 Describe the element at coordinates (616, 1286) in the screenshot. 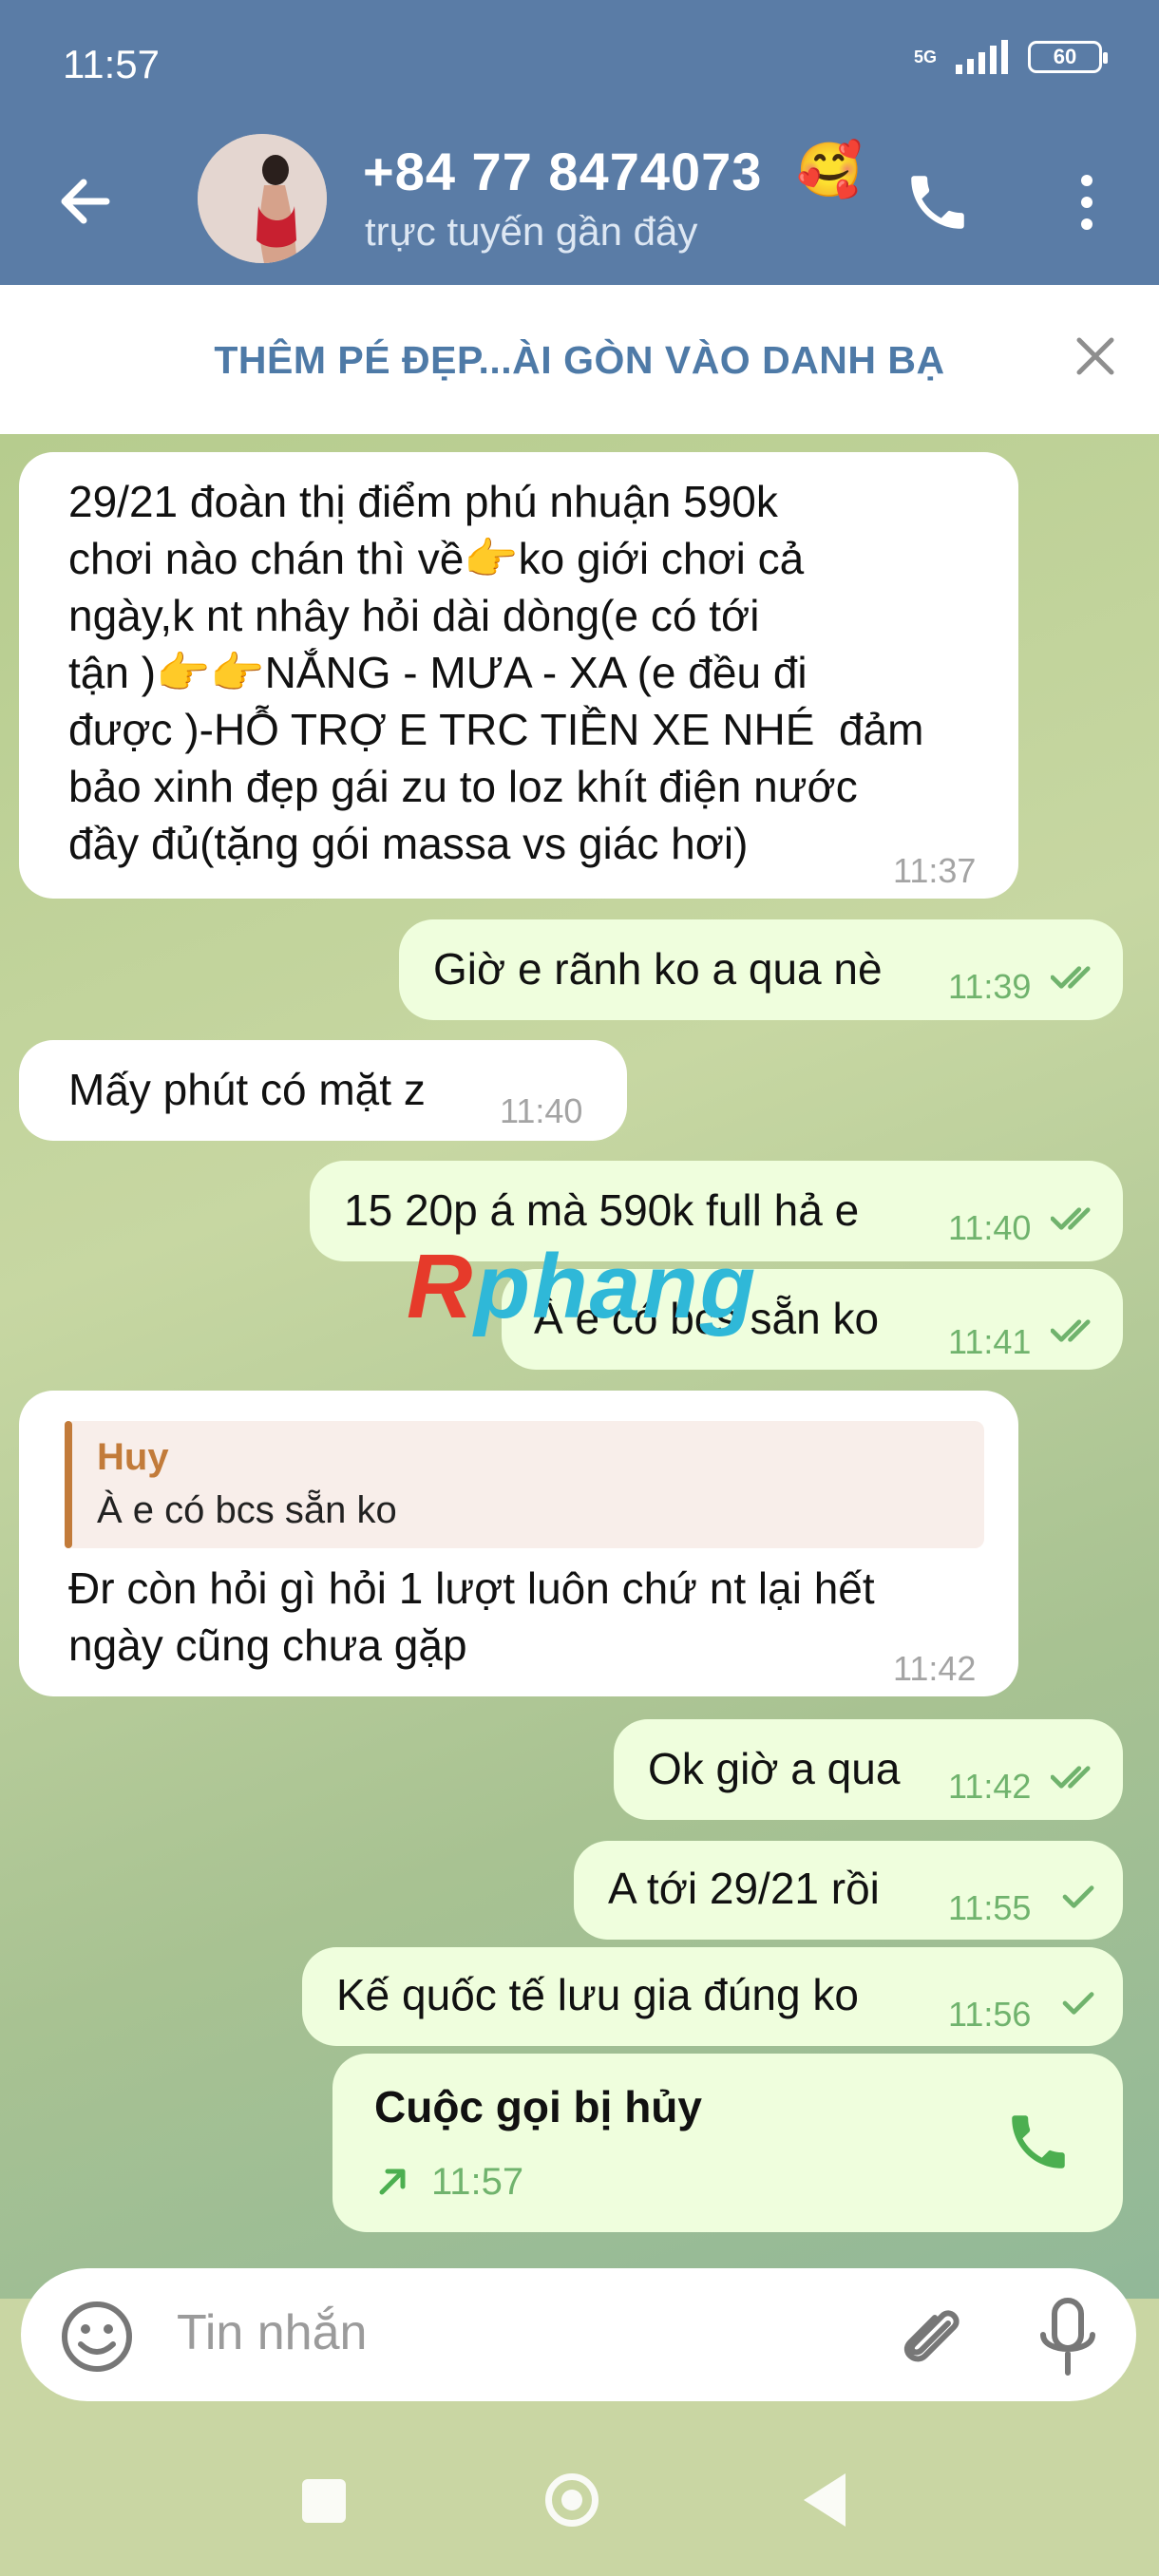

I see `watermark-text: phang` at that location.